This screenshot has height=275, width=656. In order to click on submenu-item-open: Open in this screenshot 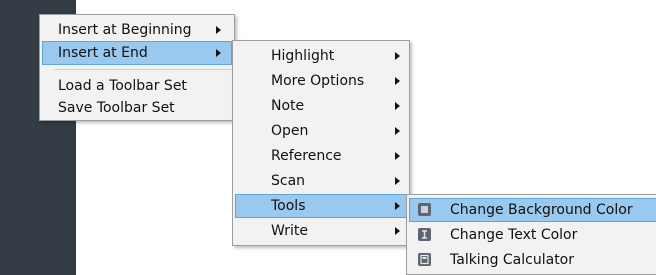, I will do `click(321, 131)`.